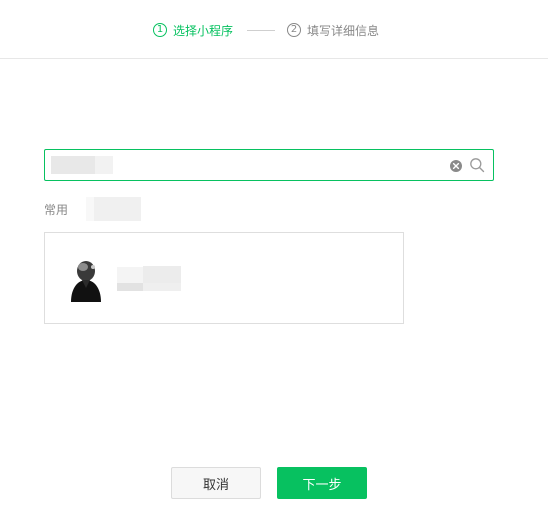  Describe the element at coordinates (477, 165) in the screenshot. I see `search-icon` at that location.